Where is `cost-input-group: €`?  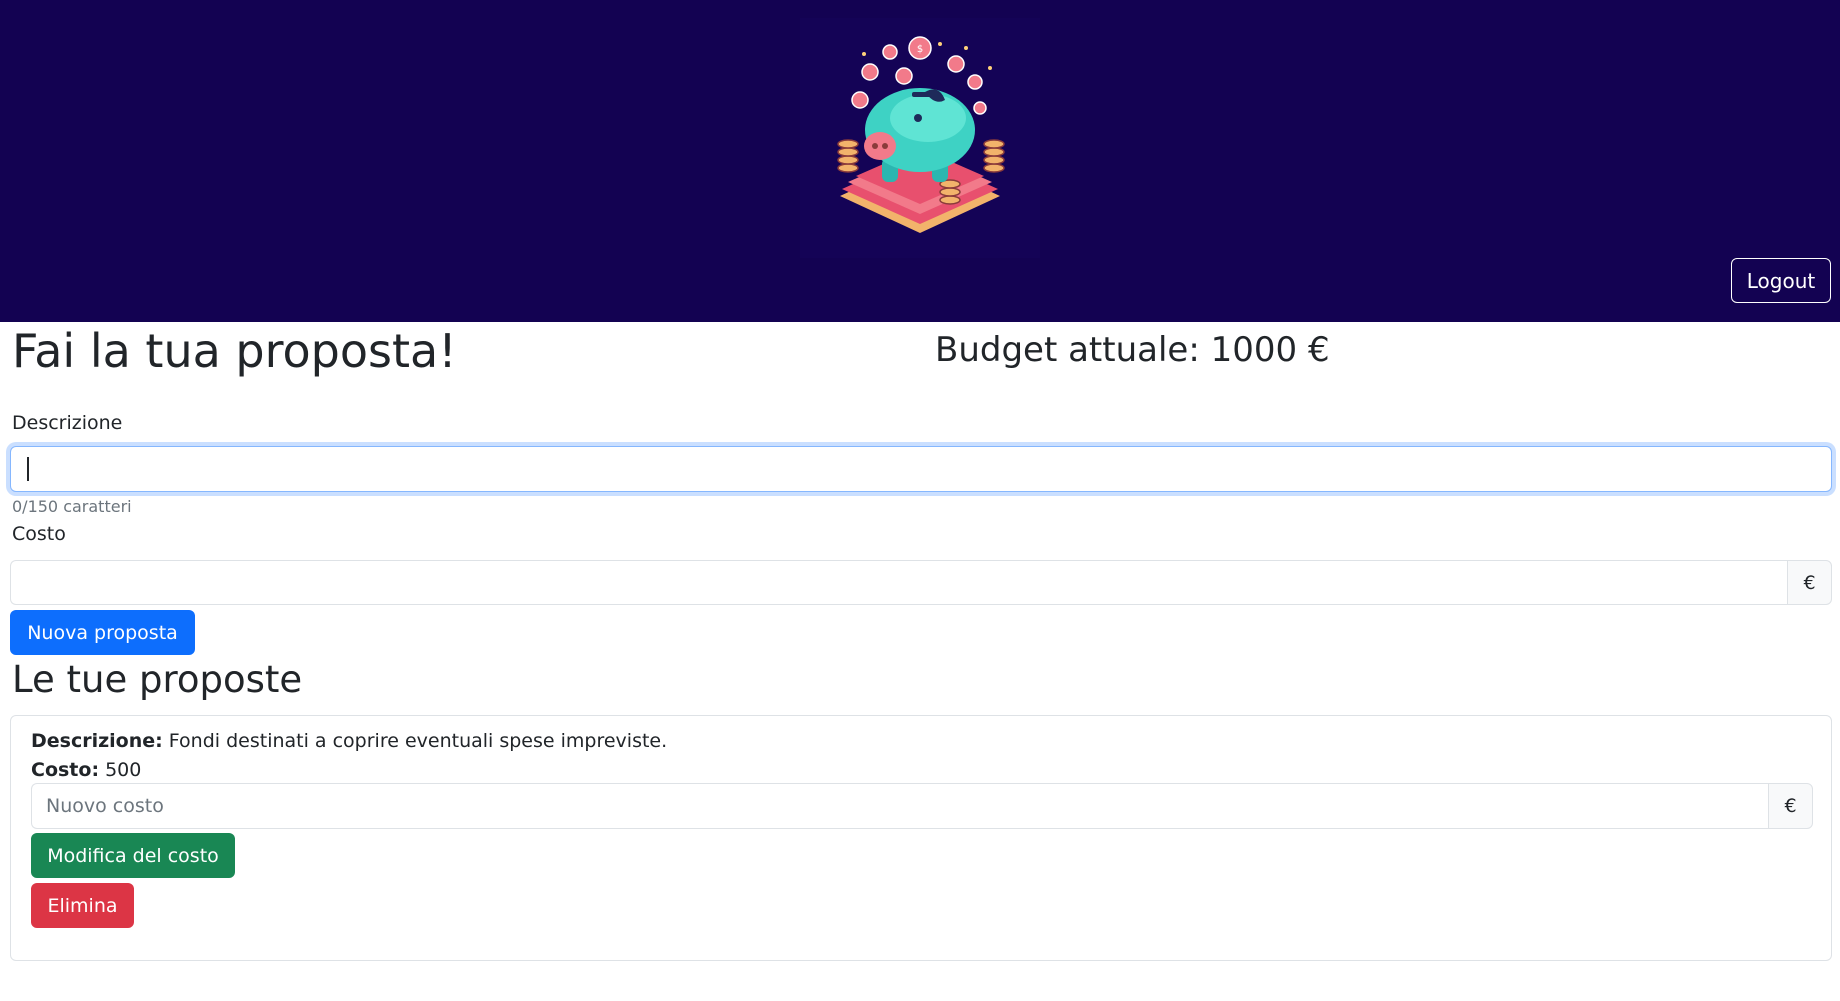
cost-input-group: € is located at coordinates (921, 582).